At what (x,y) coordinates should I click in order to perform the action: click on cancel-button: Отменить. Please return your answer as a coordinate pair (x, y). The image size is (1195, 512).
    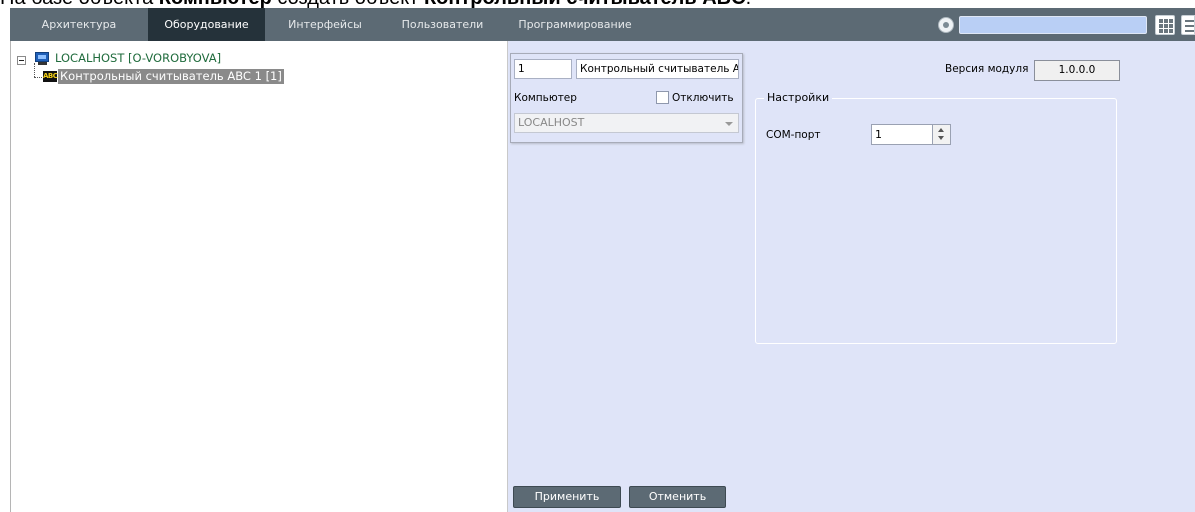
    Looking at the image, I should click on (677, 497).